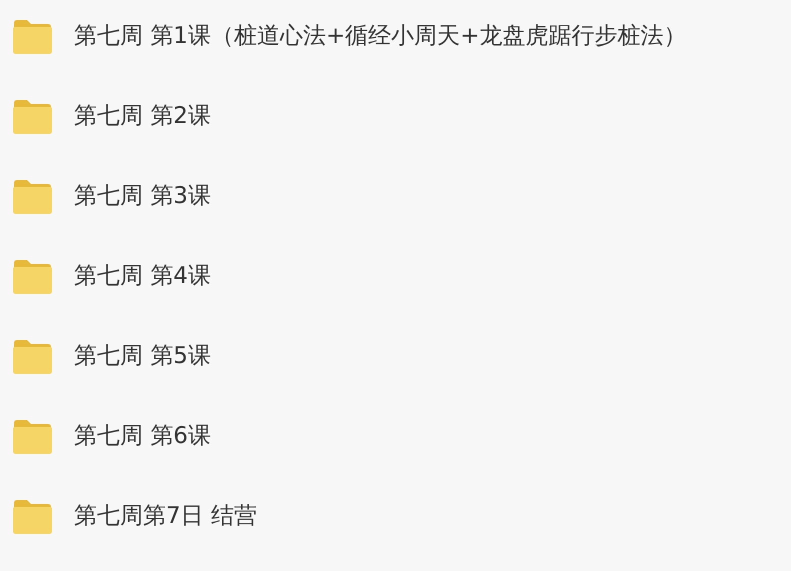 The image size is (791, 571). What do you see at coordinates (142, 196) in the screenshot?
I see `folder-name: 第七周 第3课` at bounding box center [142, 196].